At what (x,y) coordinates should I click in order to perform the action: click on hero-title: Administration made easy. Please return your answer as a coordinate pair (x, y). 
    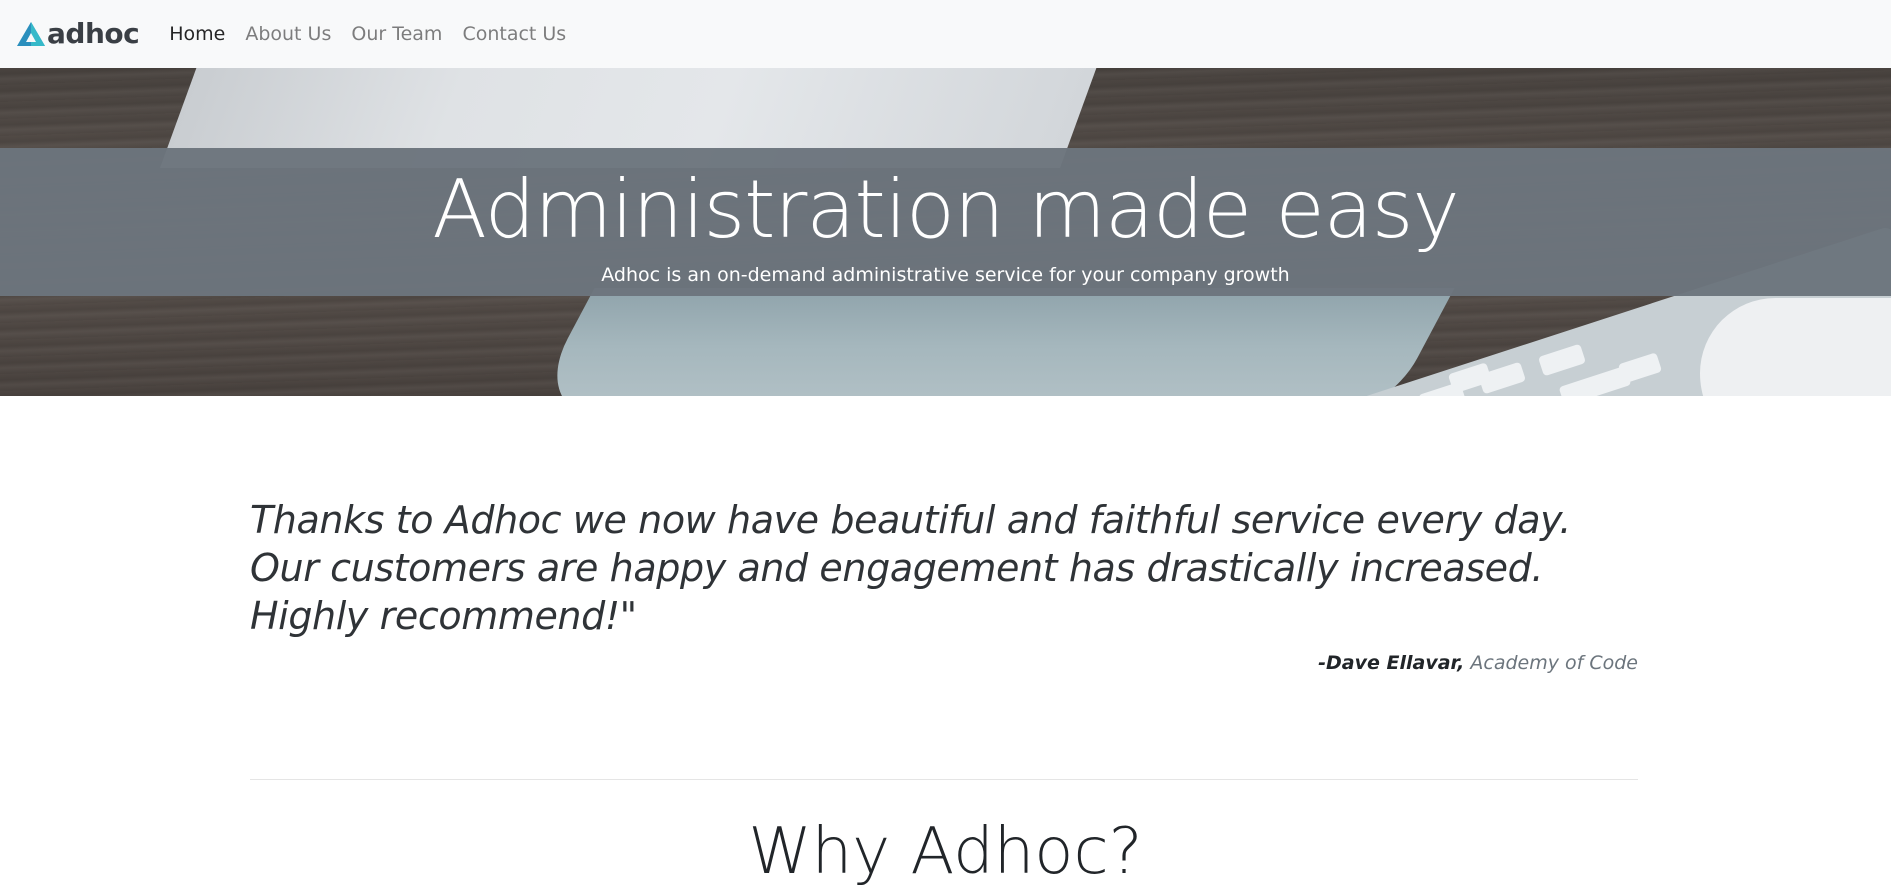
    Looking at the image, I should click on (945, 209).